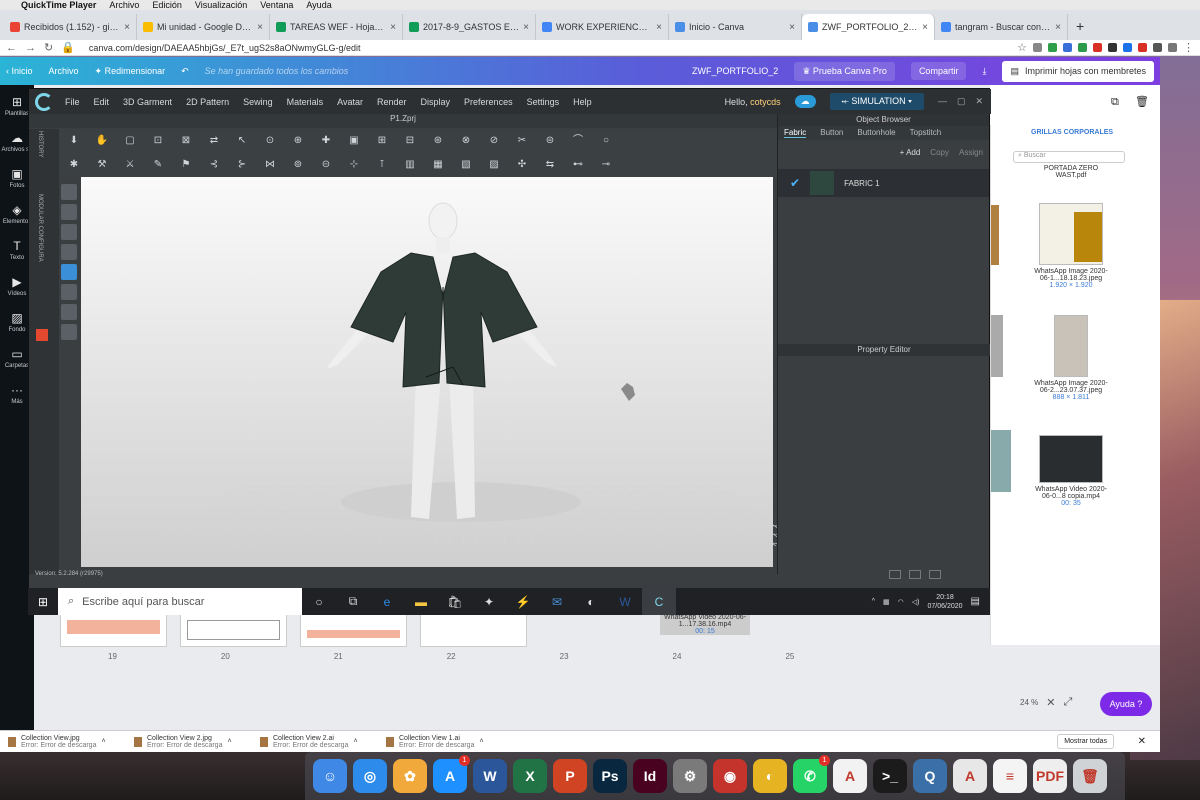 This screenshot has height=800, width=1200. Describe the element at coordinates (659, 601) in the screenshot. I see `clo3d-taskbar-icon: C` at that location.